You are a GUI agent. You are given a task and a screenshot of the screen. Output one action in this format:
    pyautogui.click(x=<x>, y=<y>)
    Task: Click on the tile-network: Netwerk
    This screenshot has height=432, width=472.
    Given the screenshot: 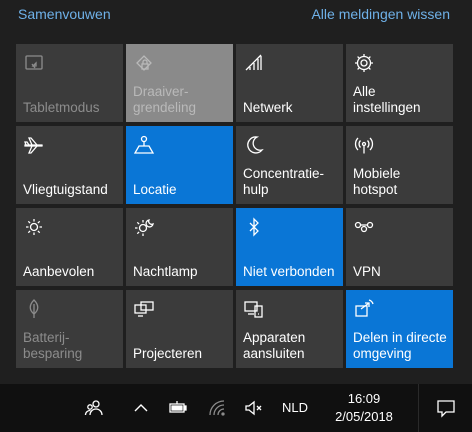 What is the action you would take?
    pyautogui.click(x=289, y=83)
    